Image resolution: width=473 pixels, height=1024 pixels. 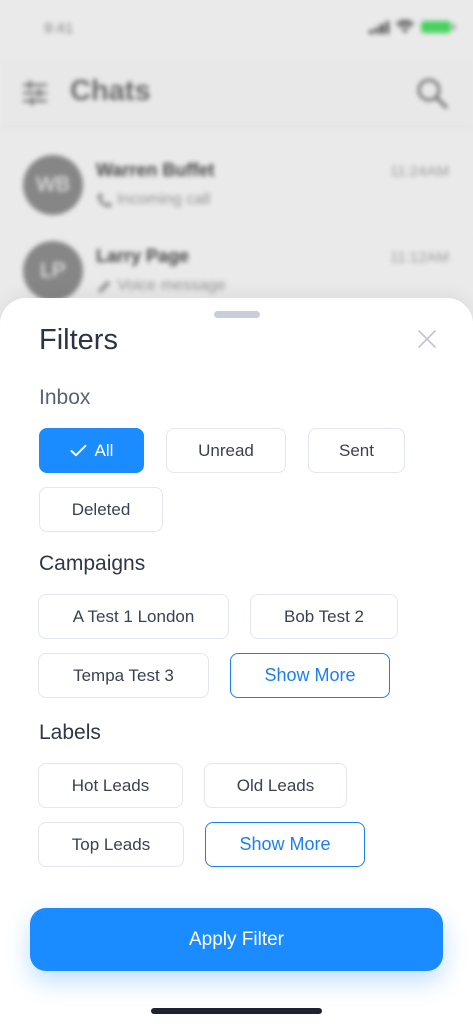 What do you see at coordinates (78, 450) in the screenshot?
I see `checkmark-icon` at bounding box center [78, 450].